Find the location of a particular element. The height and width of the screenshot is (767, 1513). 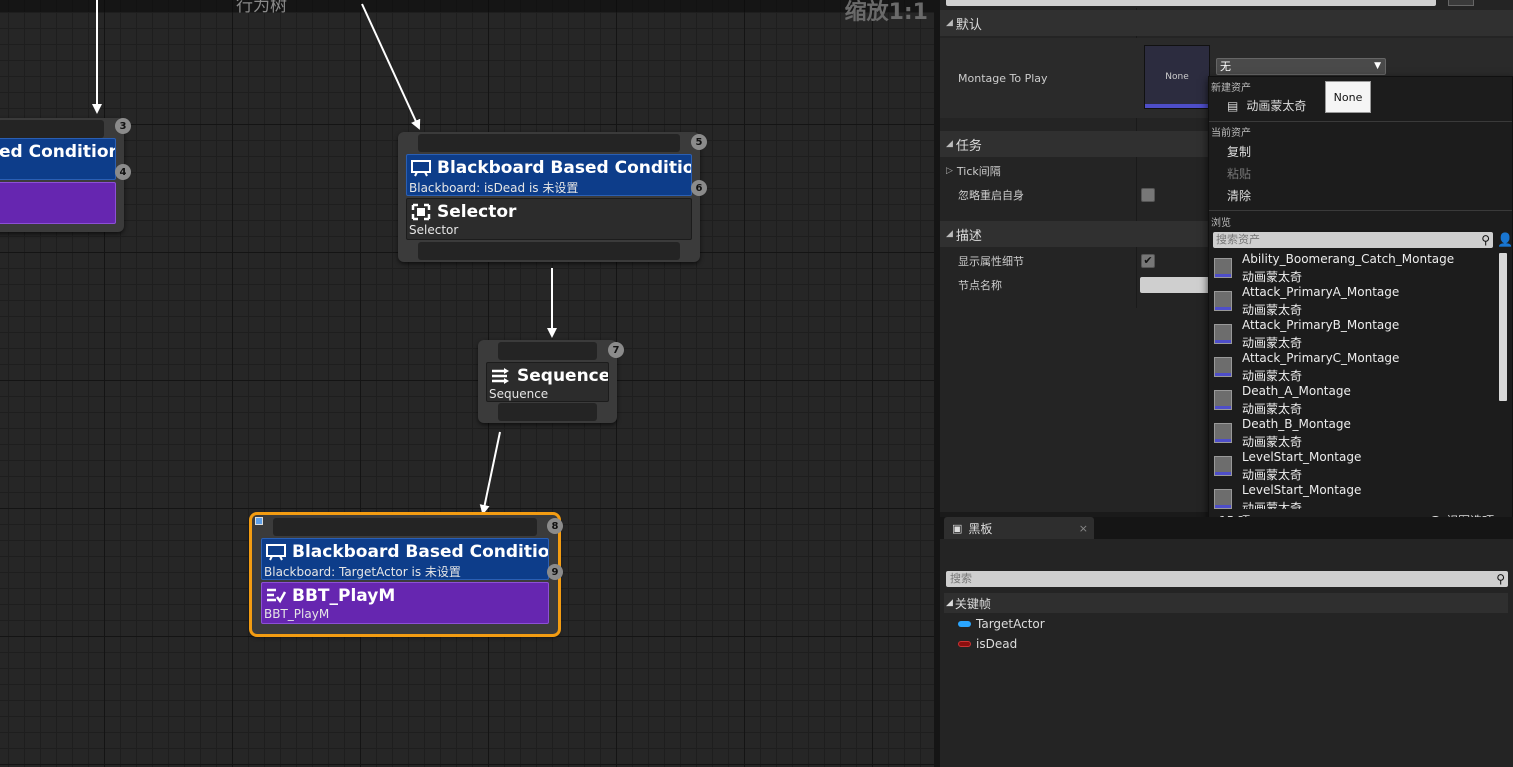

details-search-input is located at coordinates (1191, 3).